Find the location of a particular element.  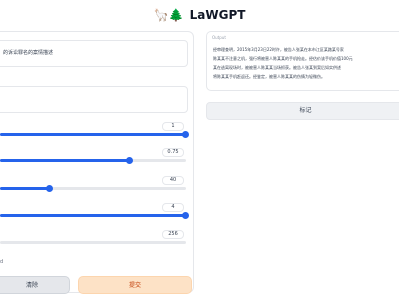

slider-1-thumb is located at coordinates (185, 134).